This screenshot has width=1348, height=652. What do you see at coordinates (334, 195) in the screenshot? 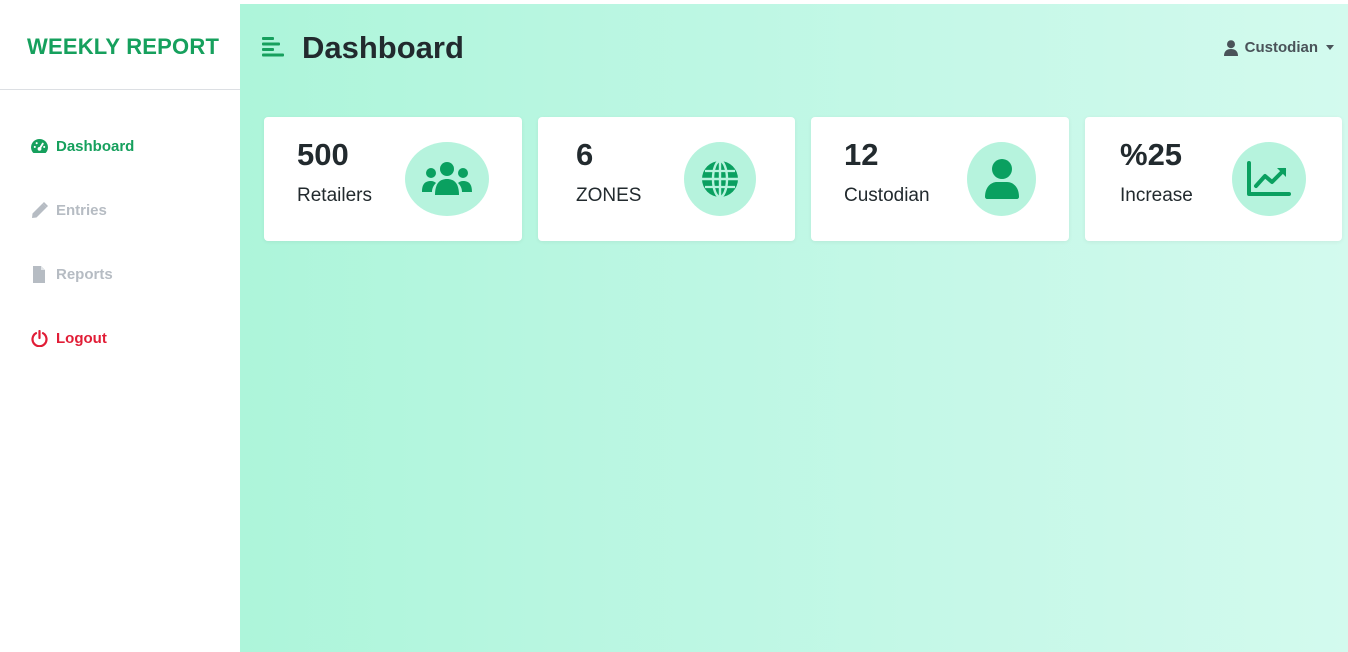
I see `stat-label: Retailers` at bounding box center [334, 195].